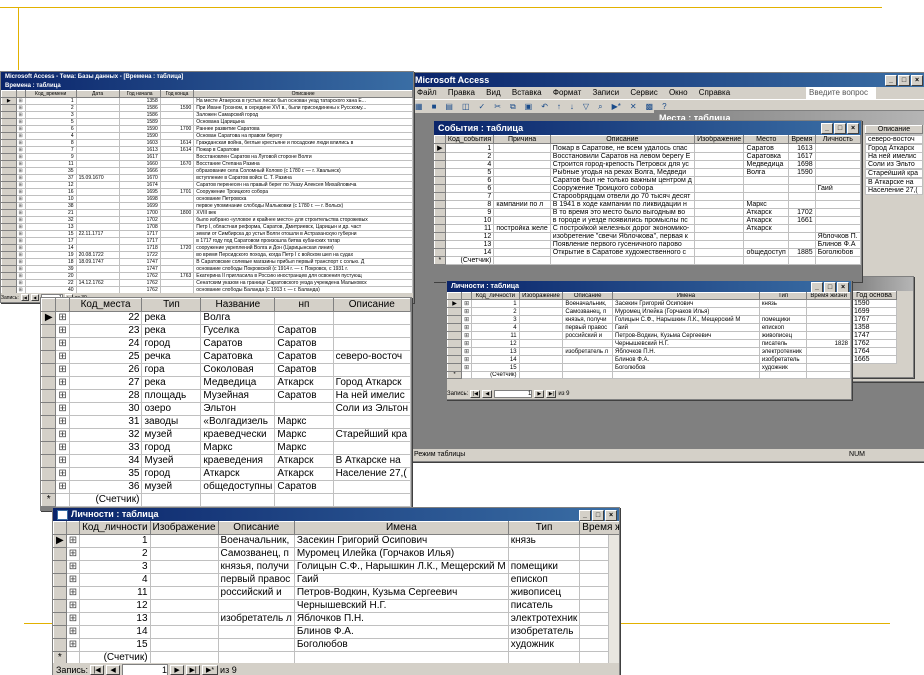 The height and width of the screenshot is (675, 924). What do you see at coordinates (226, 357) in the screenshot?
I see `table-row: ⊞ 25 речка Саратовка Саратов северо-восточ` at bounding box center [226, 357].